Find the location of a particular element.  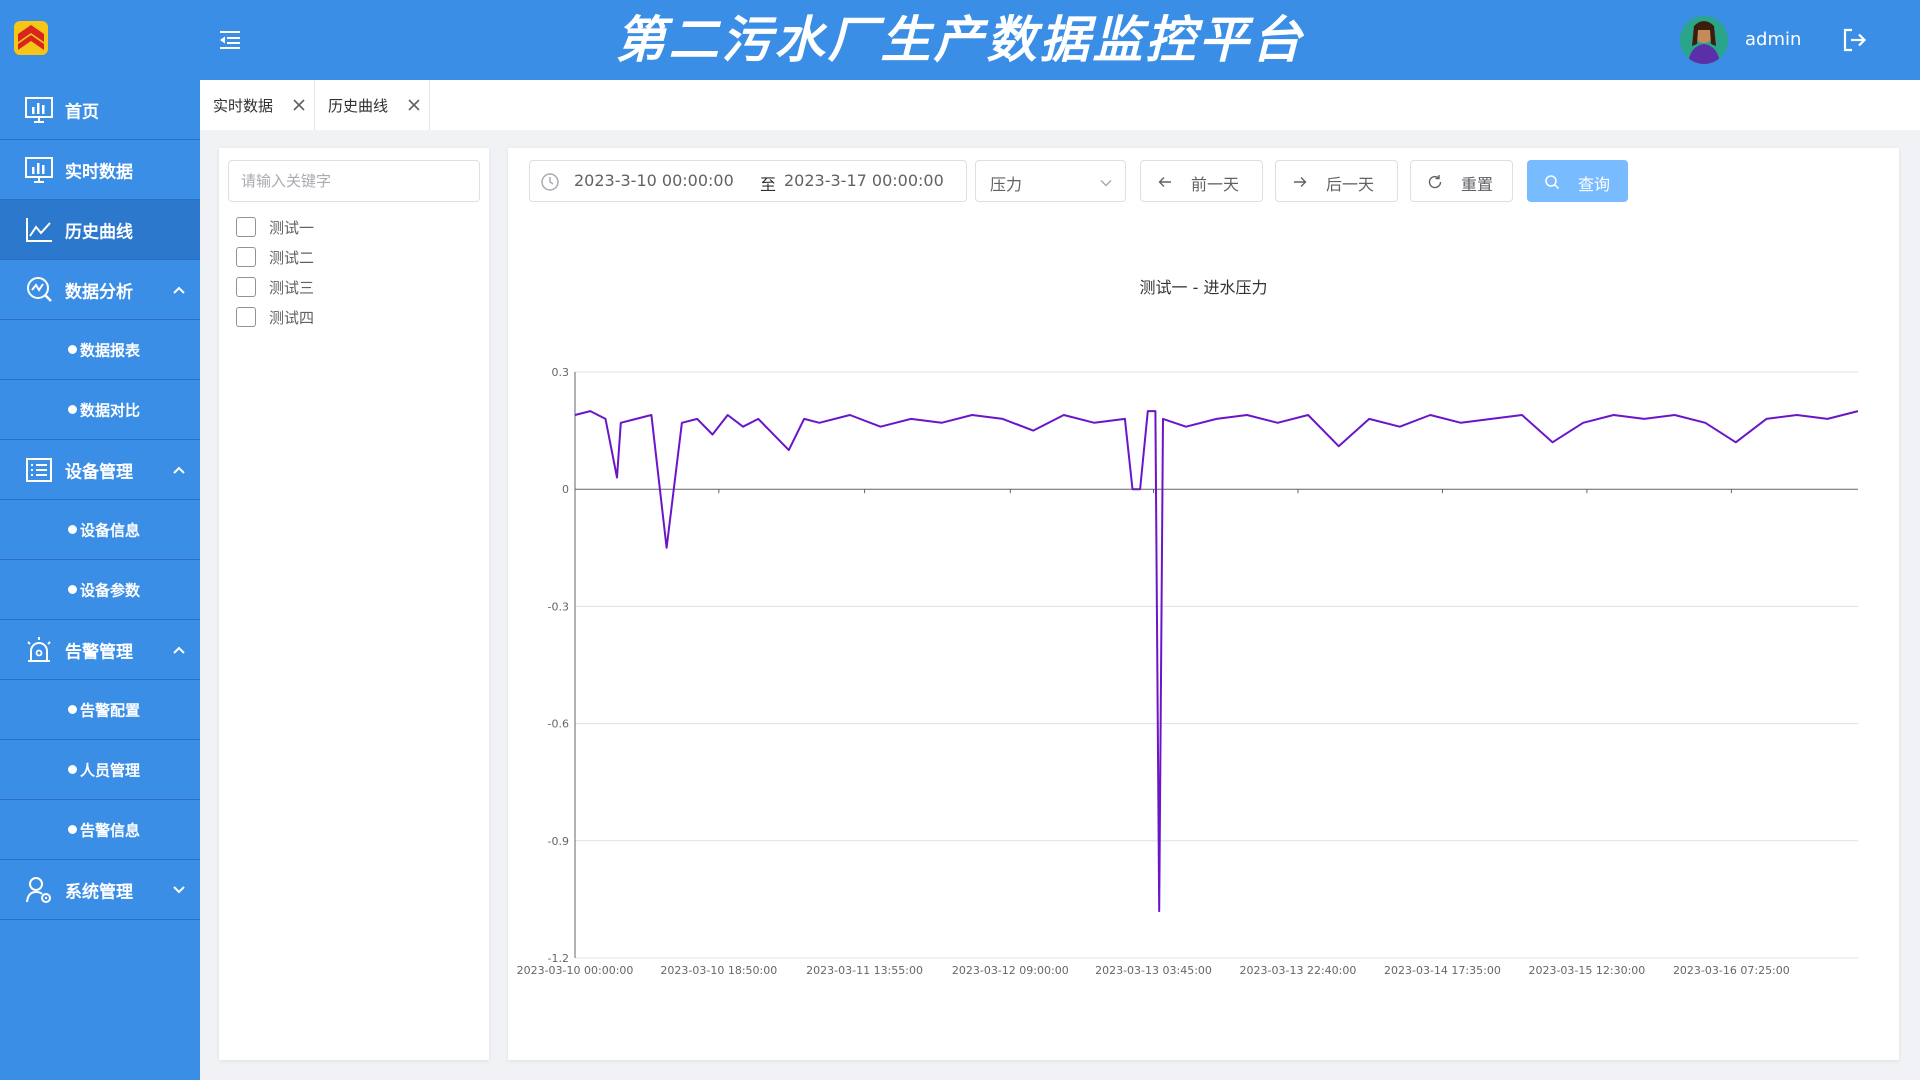

sidebar-item-label: 告警管理 is located at coordinates (99, 652).